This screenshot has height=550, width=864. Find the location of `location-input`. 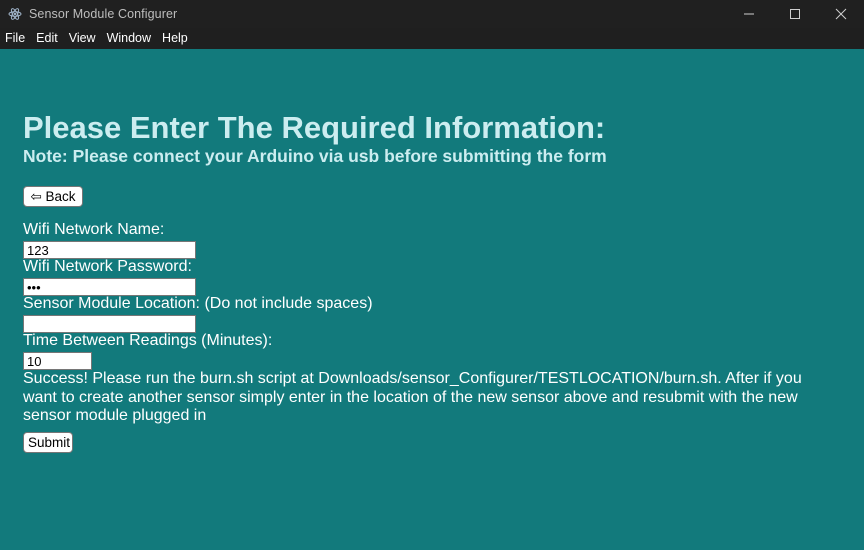

location-input is located at coordinates (109, 324).